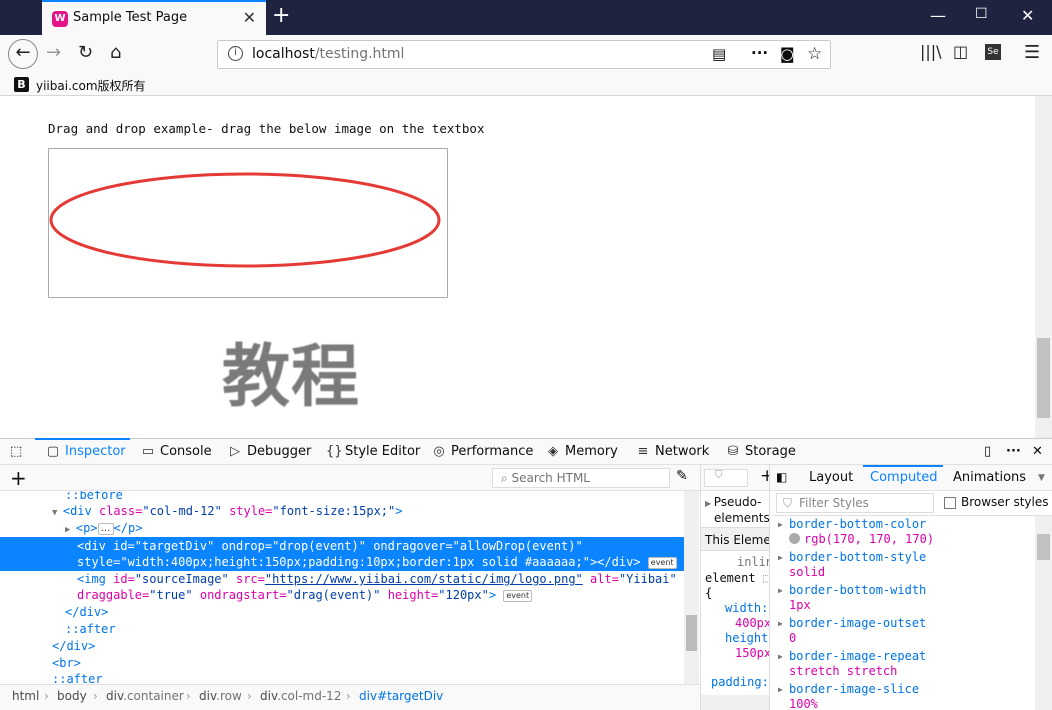 The width and height of the screenshot is (1052, 710). Describe the element at coordinates (740, 682) in the screenshot. I see `padding-prop: padding:` at that location.